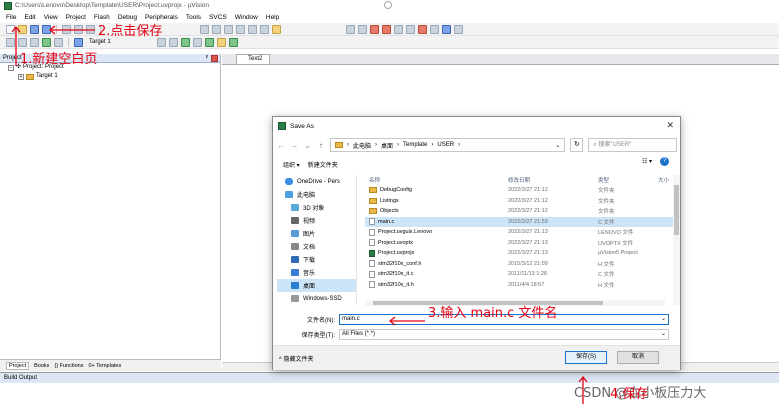 Image resolution: width=779 pixels, height=415 pixels. Describe the element at coordinates (521, 274) in the screenshot. I see `file-row: stm32f10x_it.c 2011/11/13 1:28 C 文件` at that location.